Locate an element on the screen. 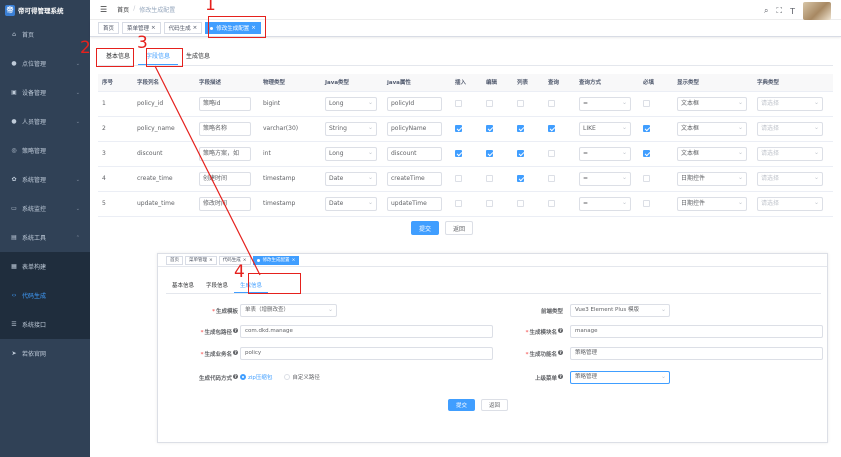 The height and width of the screenshot is (457, 841). function-input: 策略管理 is located at coordinates (696, 353).